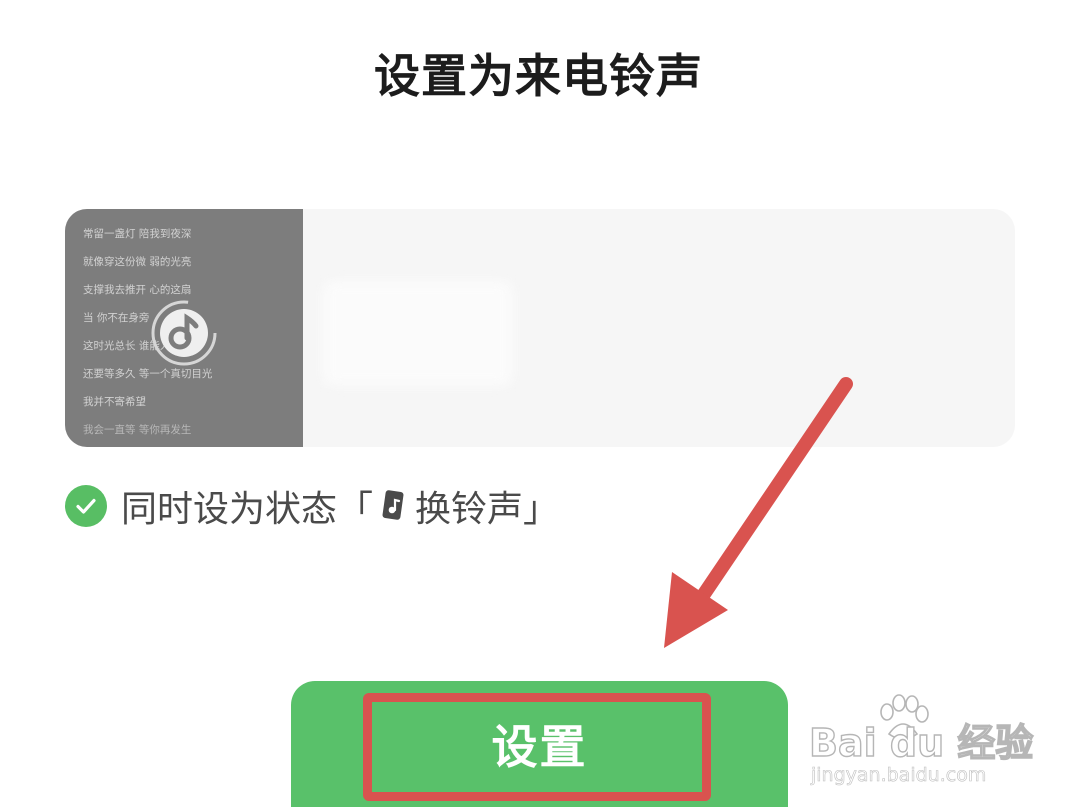 This screenshot has width=1077, height=807. Describe the element at coordinates (86, 506) in the screenshot. I see `checkmark-icon` at that location.